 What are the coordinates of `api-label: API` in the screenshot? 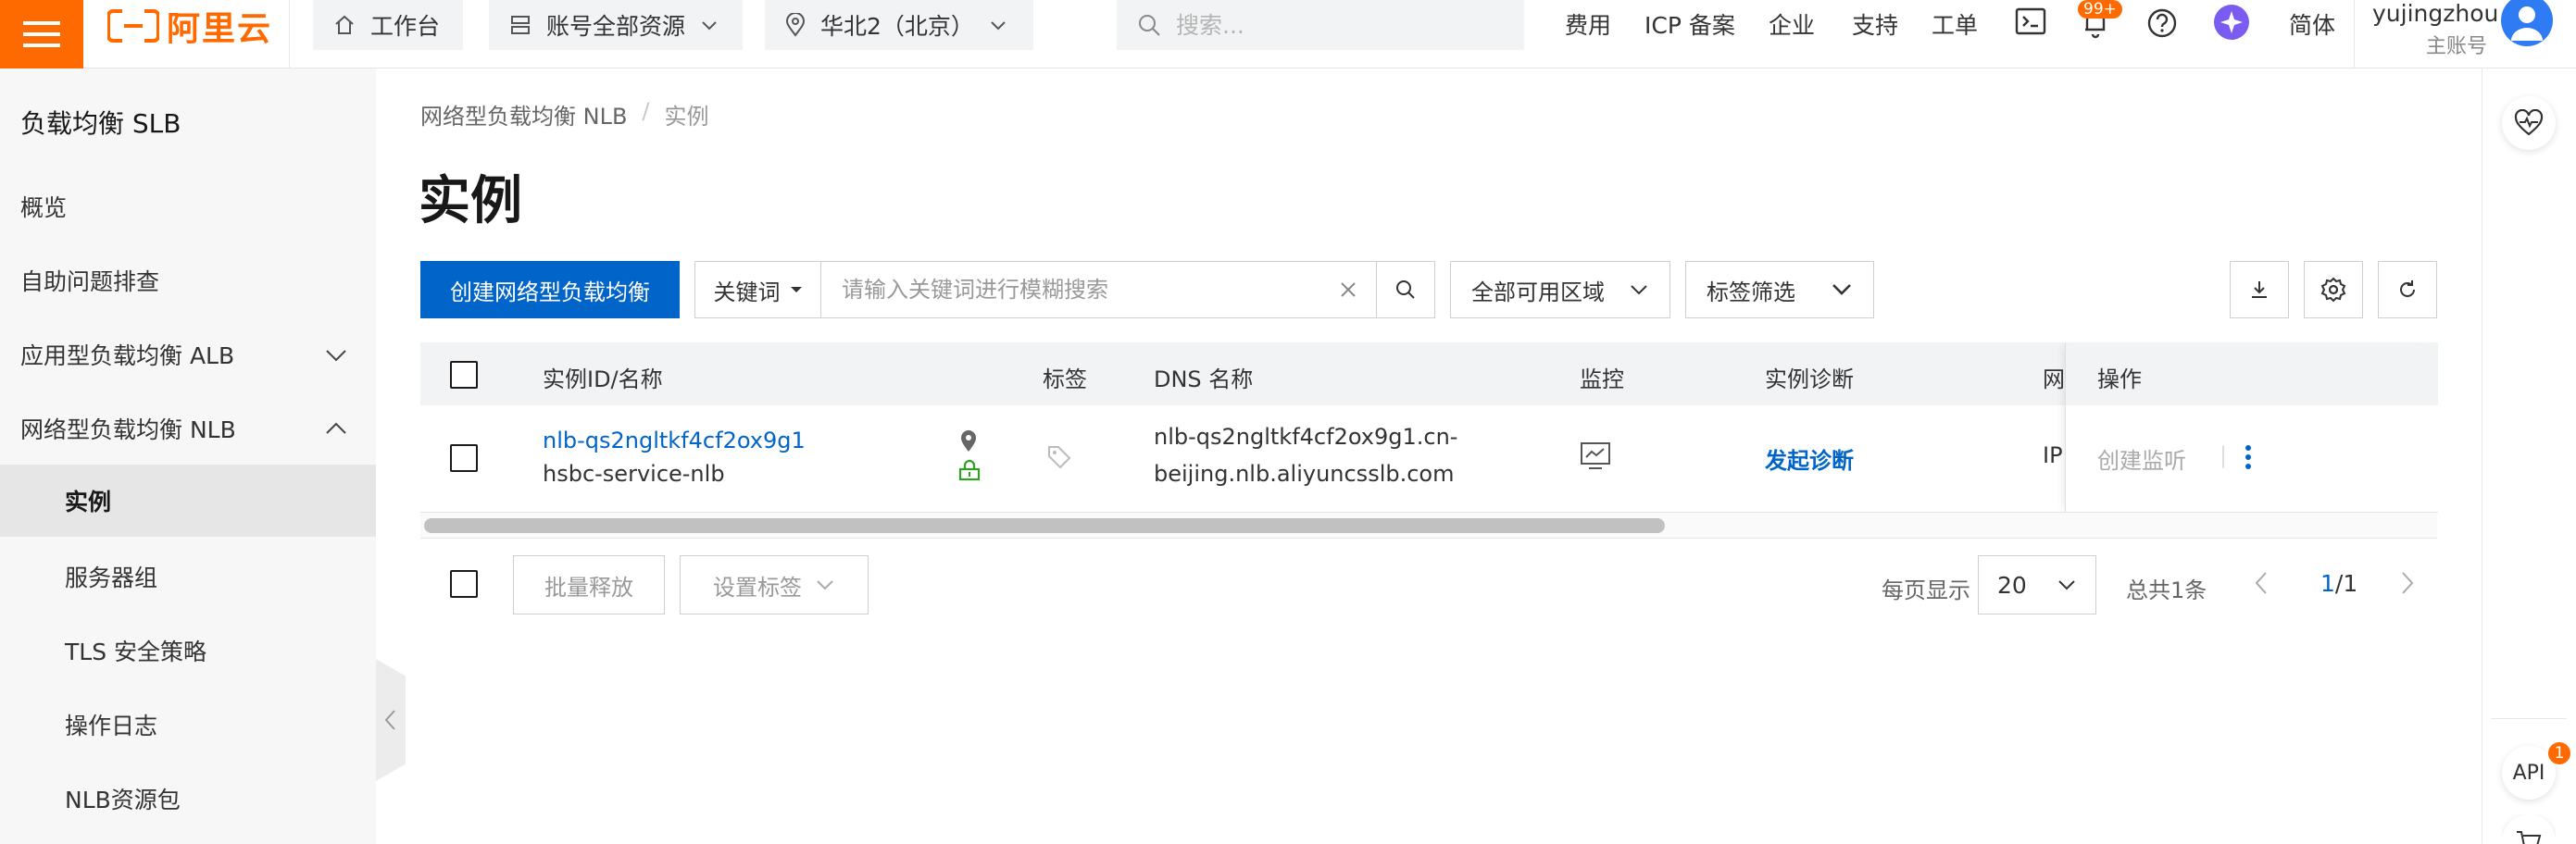 It's located at (2528, 773).